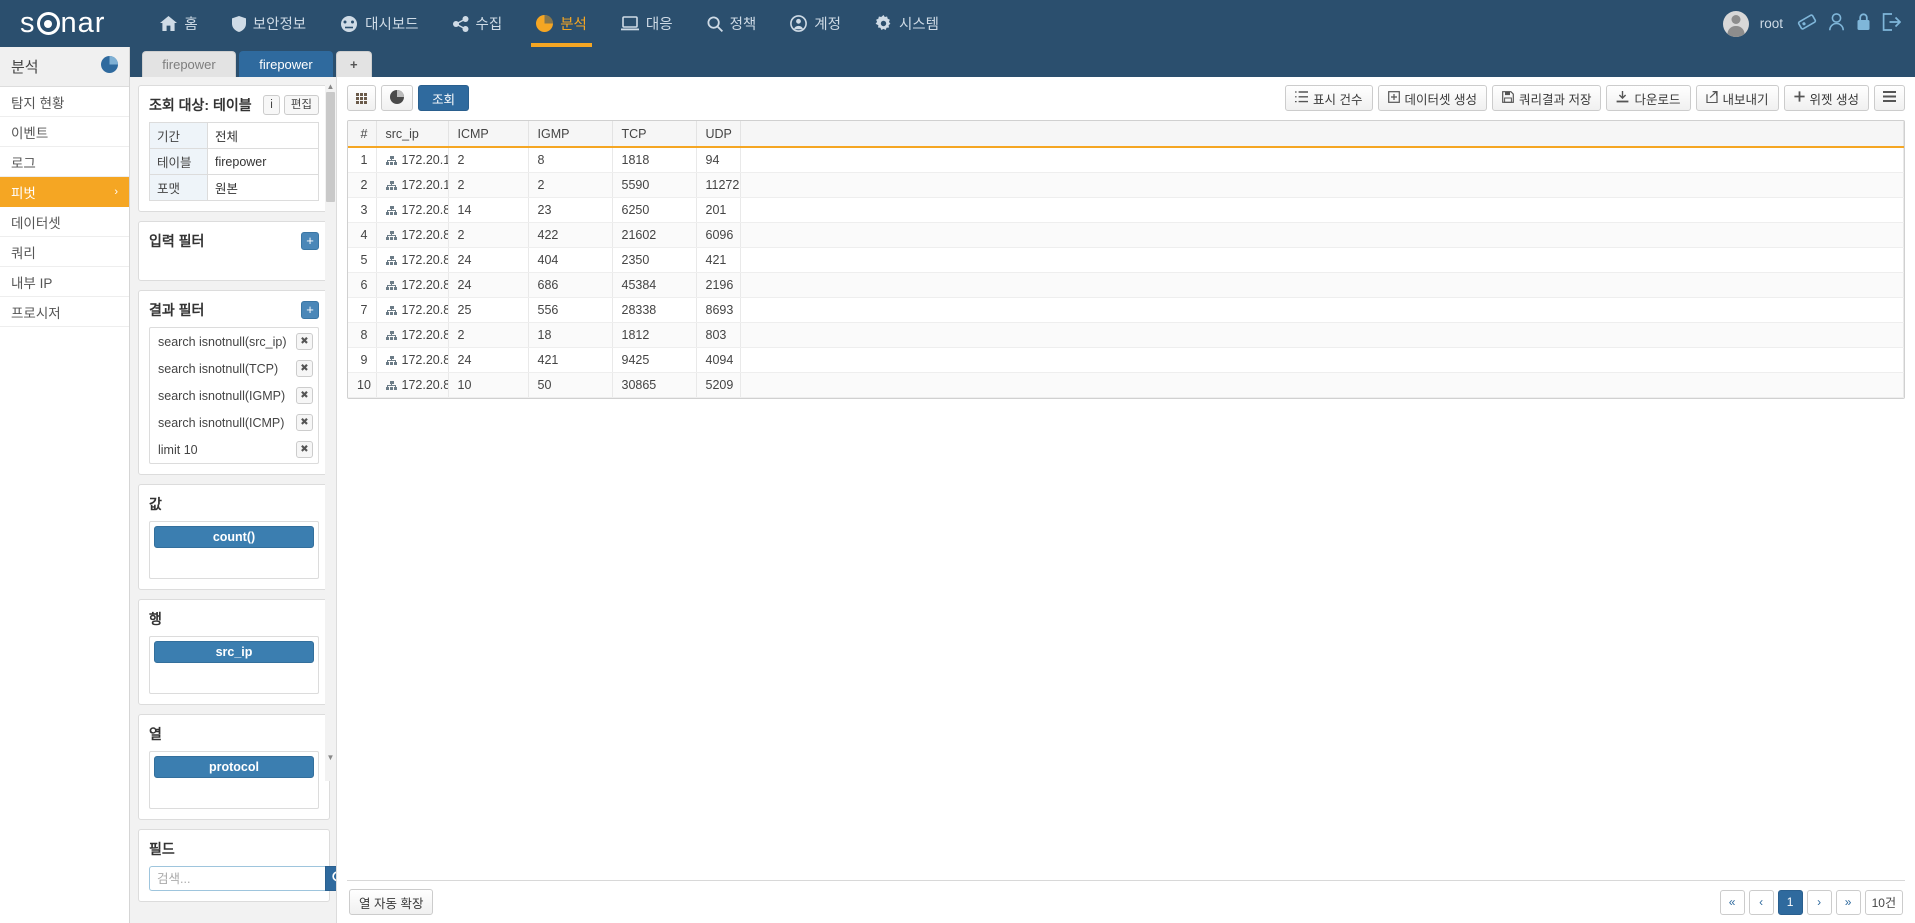 This screenshot has width=1915, height=923. What do you see at coordinates (64, 132) in the screenshot?
I see `sidebar-item-event: 이벤트` at bounding box center [64, 132].